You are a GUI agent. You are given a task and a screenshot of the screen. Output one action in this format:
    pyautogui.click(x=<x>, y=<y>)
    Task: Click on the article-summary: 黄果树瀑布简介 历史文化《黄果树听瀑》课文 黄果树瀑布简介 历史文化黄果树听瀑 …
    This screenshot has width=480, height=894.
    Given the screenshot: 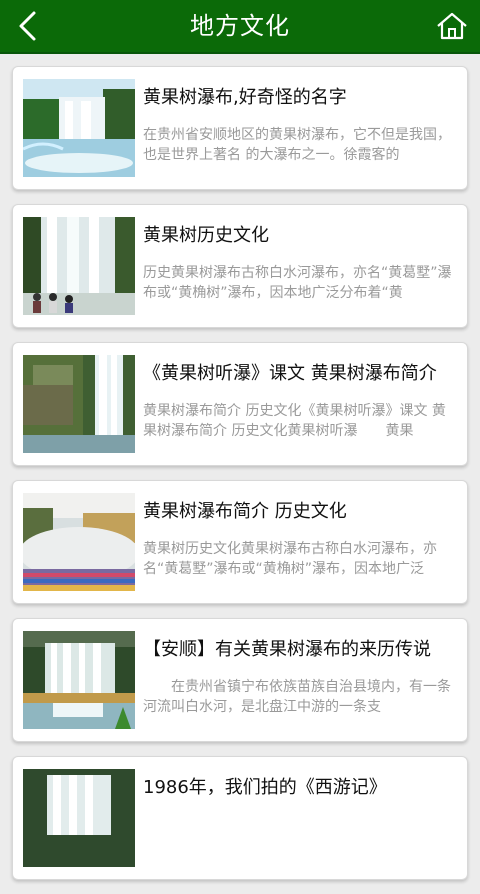 What is the action you would take?
    pyautogui.click(x=294, y=421)
    